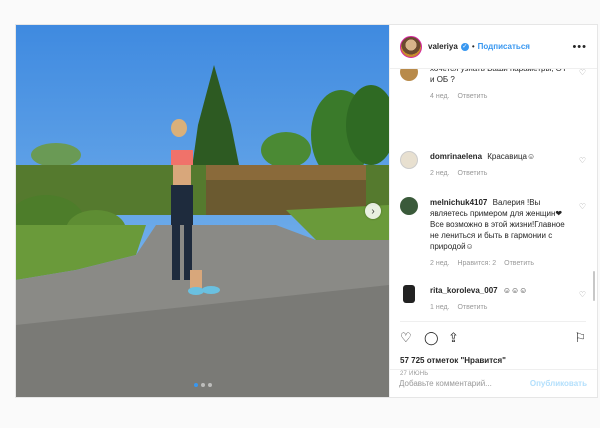  Describe the element at coordinates (453, 360) in the screenshot. I see `likes-count: 57 725 отметок "Нравится"` at that location.